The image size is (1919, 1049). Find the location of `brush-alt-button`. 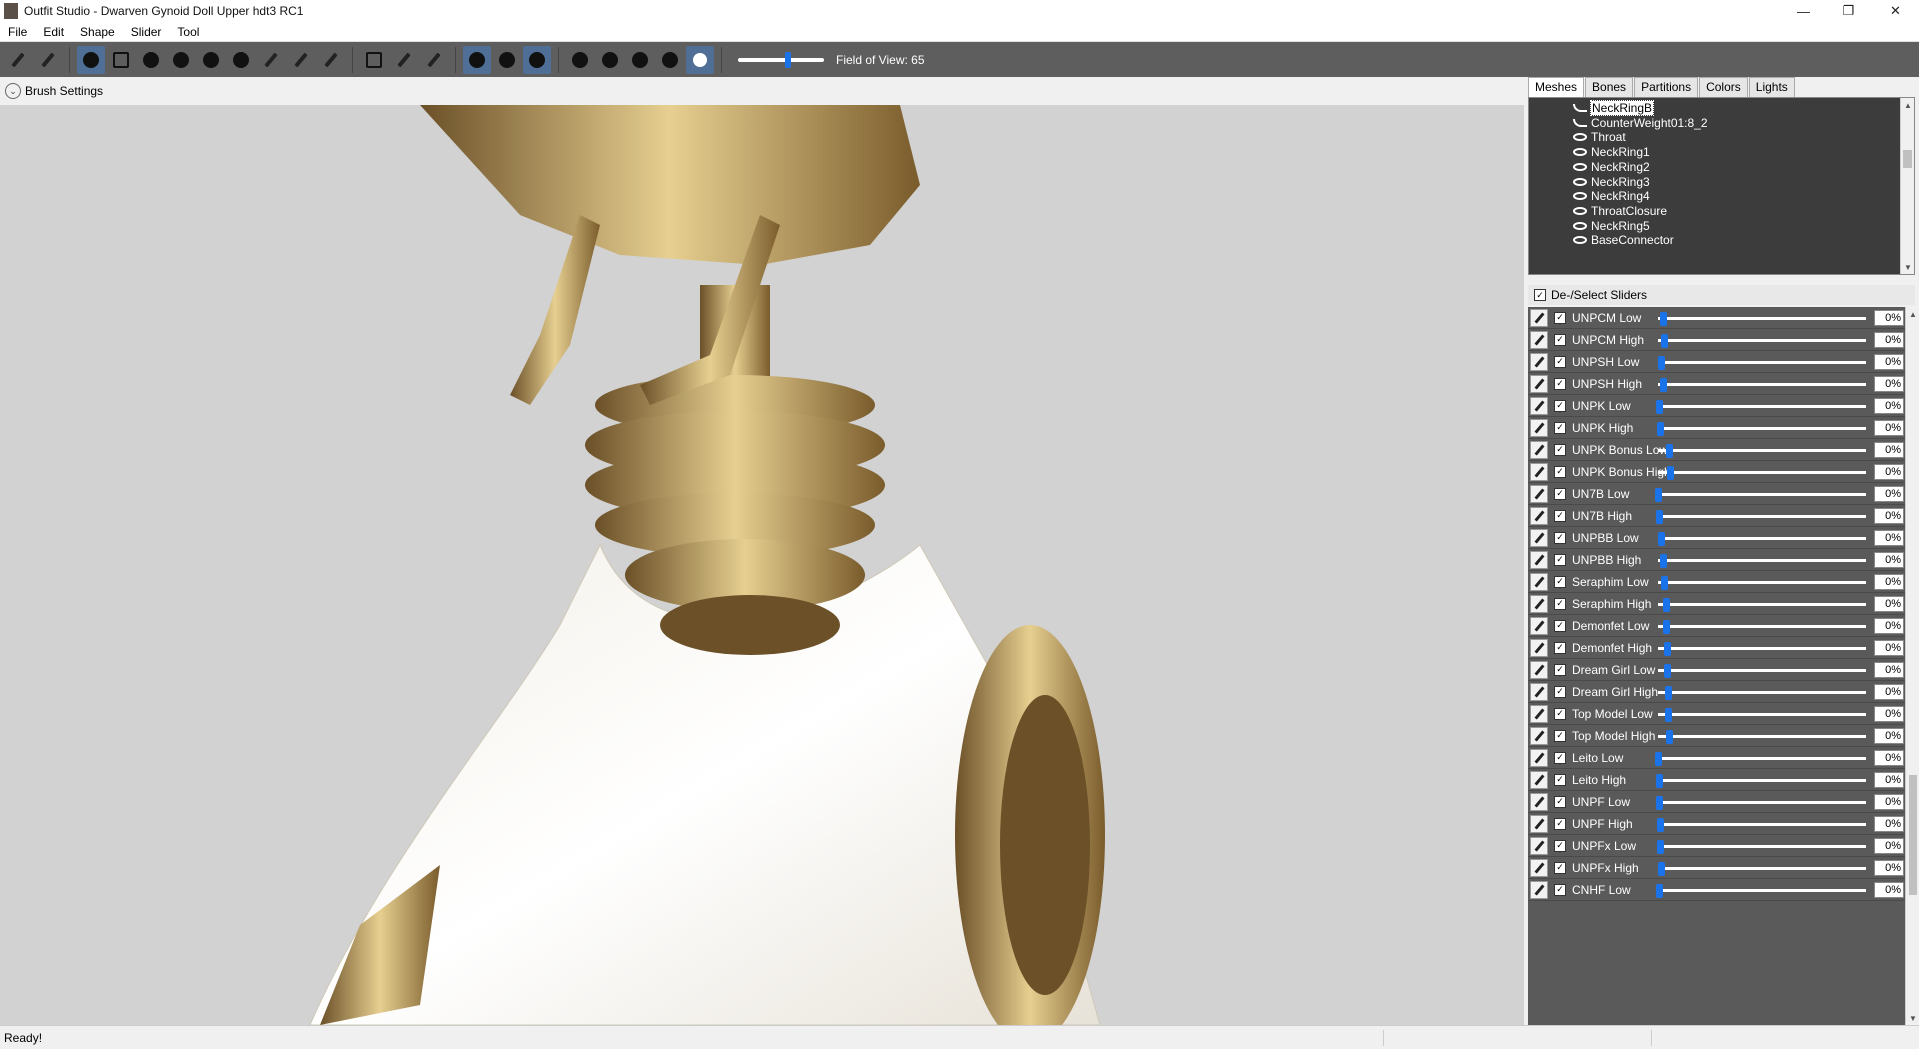

brush-alt-button is located at coordinates (18, 60).